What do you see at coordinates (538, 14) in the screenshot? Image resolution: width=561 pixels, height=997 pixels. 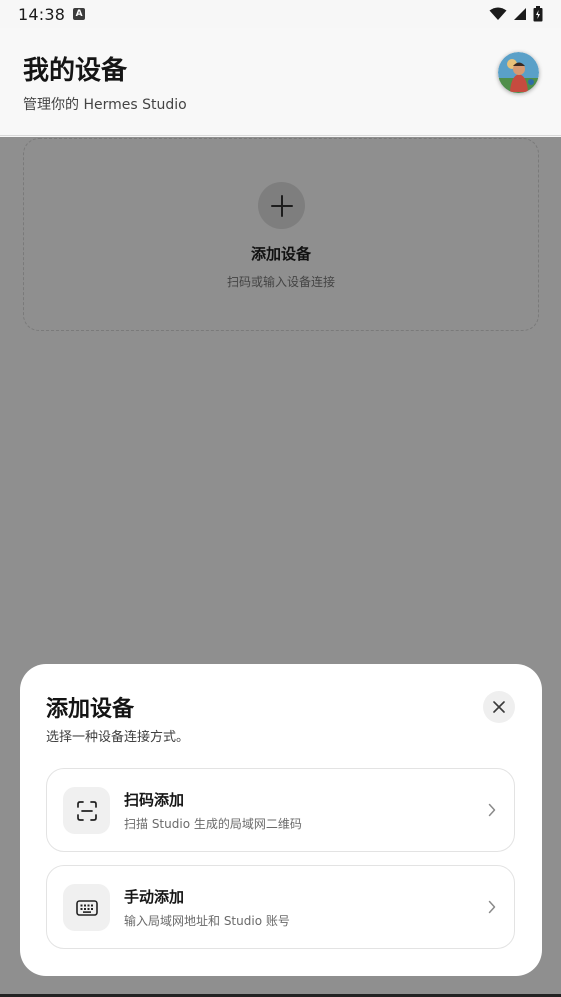 I see `battery-icon` at bounding box center [538, 14].